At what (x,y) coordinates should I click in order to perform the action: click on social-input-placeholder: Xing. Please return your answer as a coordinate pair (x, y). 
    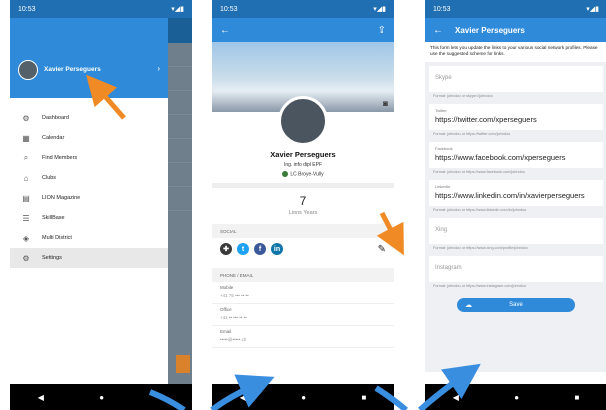
    Looking at the image, I should click on (441, 230).